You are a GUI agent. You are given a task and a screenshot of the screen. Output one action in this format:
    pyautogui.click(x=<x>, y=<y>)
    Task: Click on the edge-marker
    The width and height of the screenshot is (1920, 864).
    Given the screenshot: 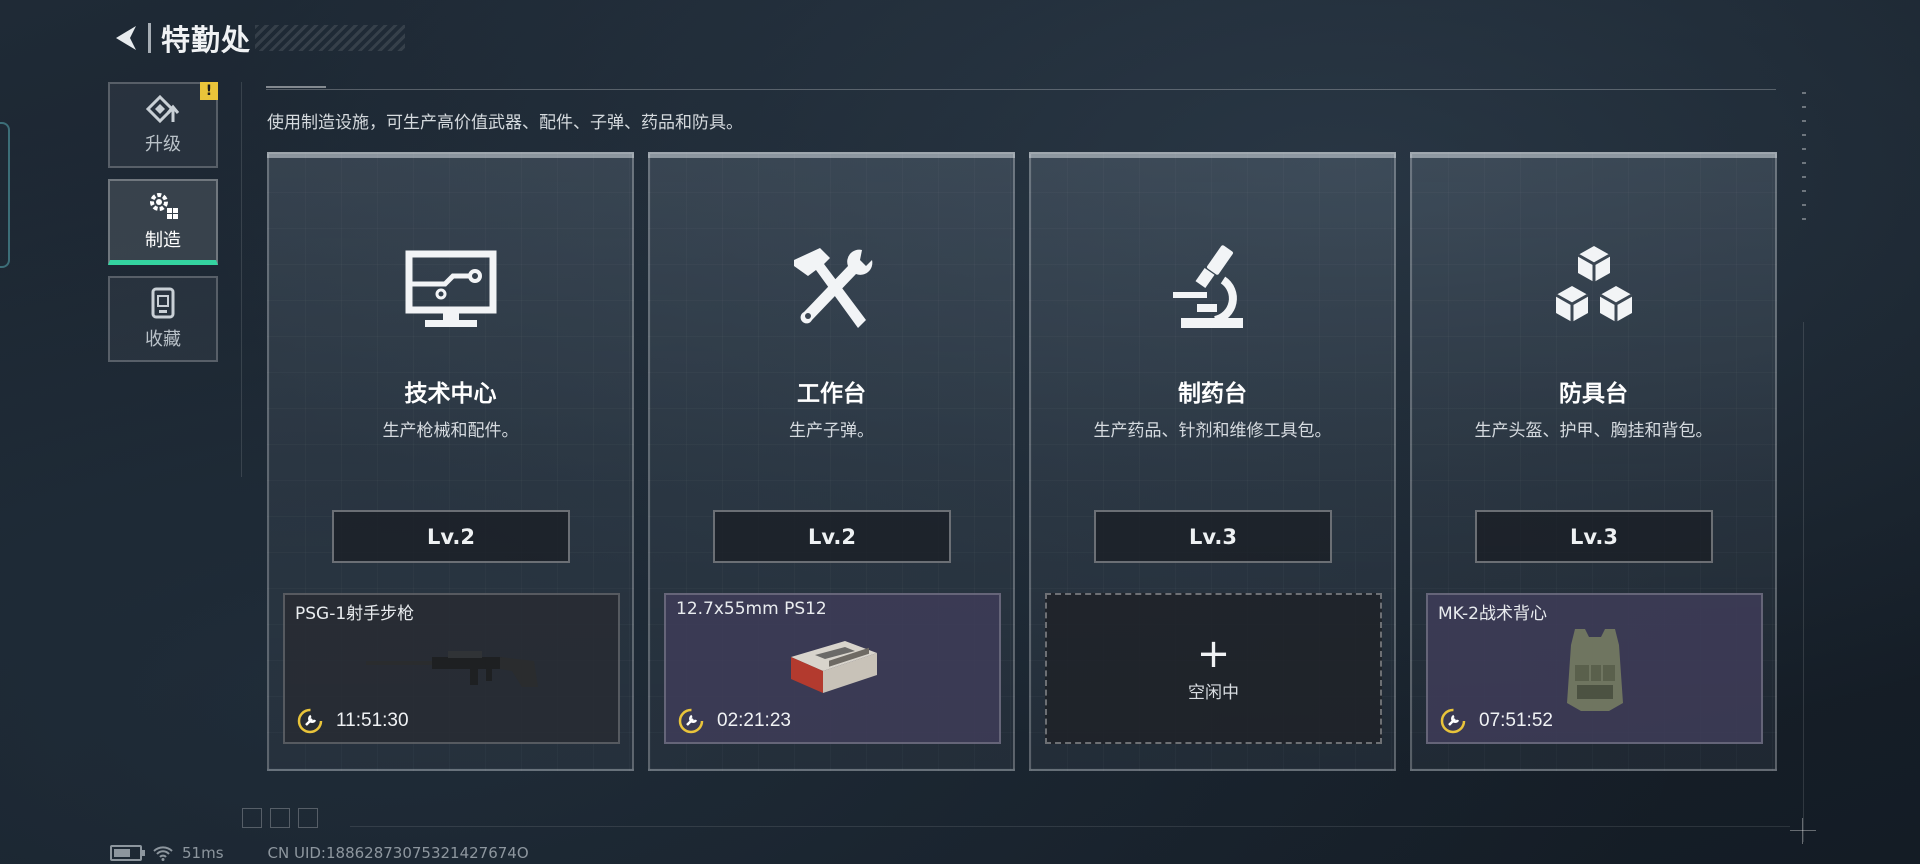 What is the action you would take?
    pyautogui.click(x=5, y=195)
    